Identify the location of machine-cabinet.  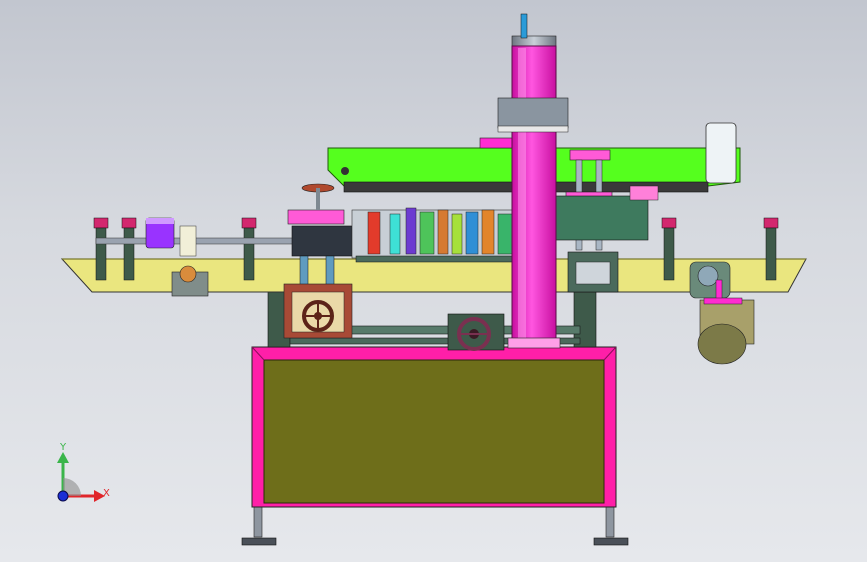
(434, 427).